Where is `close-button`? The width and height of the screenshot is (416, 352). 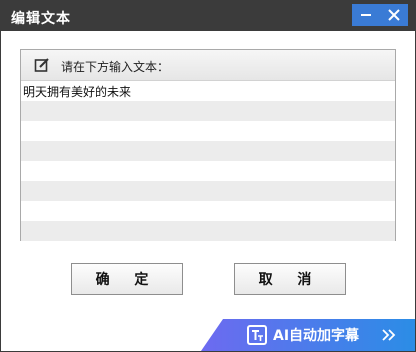 close-button is located at coordinates (394, 15).